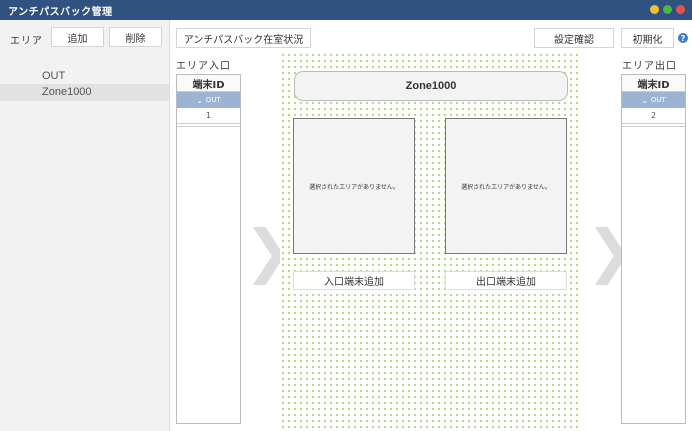 The image size is (692, 431). Describe the element at coordinates (77, 37) in the screenshot. I see `add-area-button: 追加` at that location.